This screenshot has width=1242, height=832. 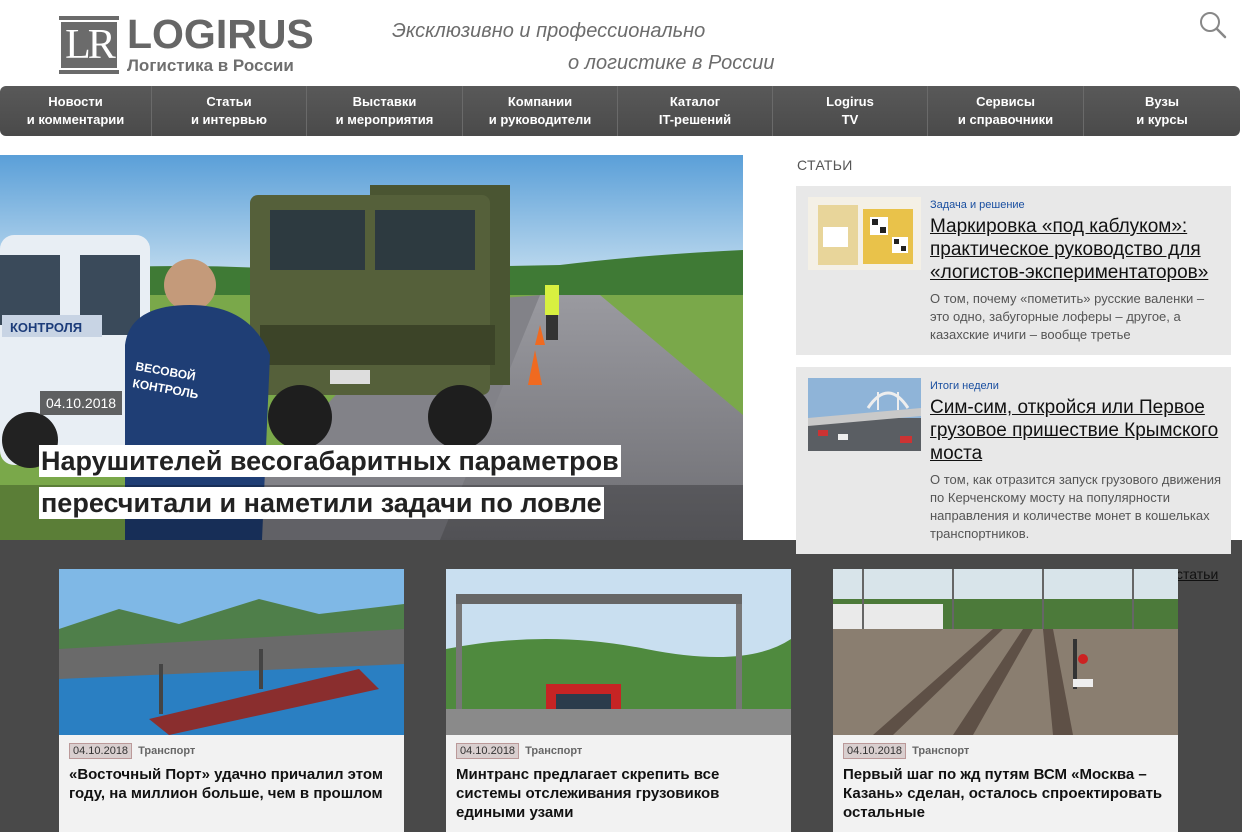 What do you see at coordinates (229, 111) in the screenshot?
I see `nav-item-articles: Статьи и интервью` at bounding box center [229, 111].